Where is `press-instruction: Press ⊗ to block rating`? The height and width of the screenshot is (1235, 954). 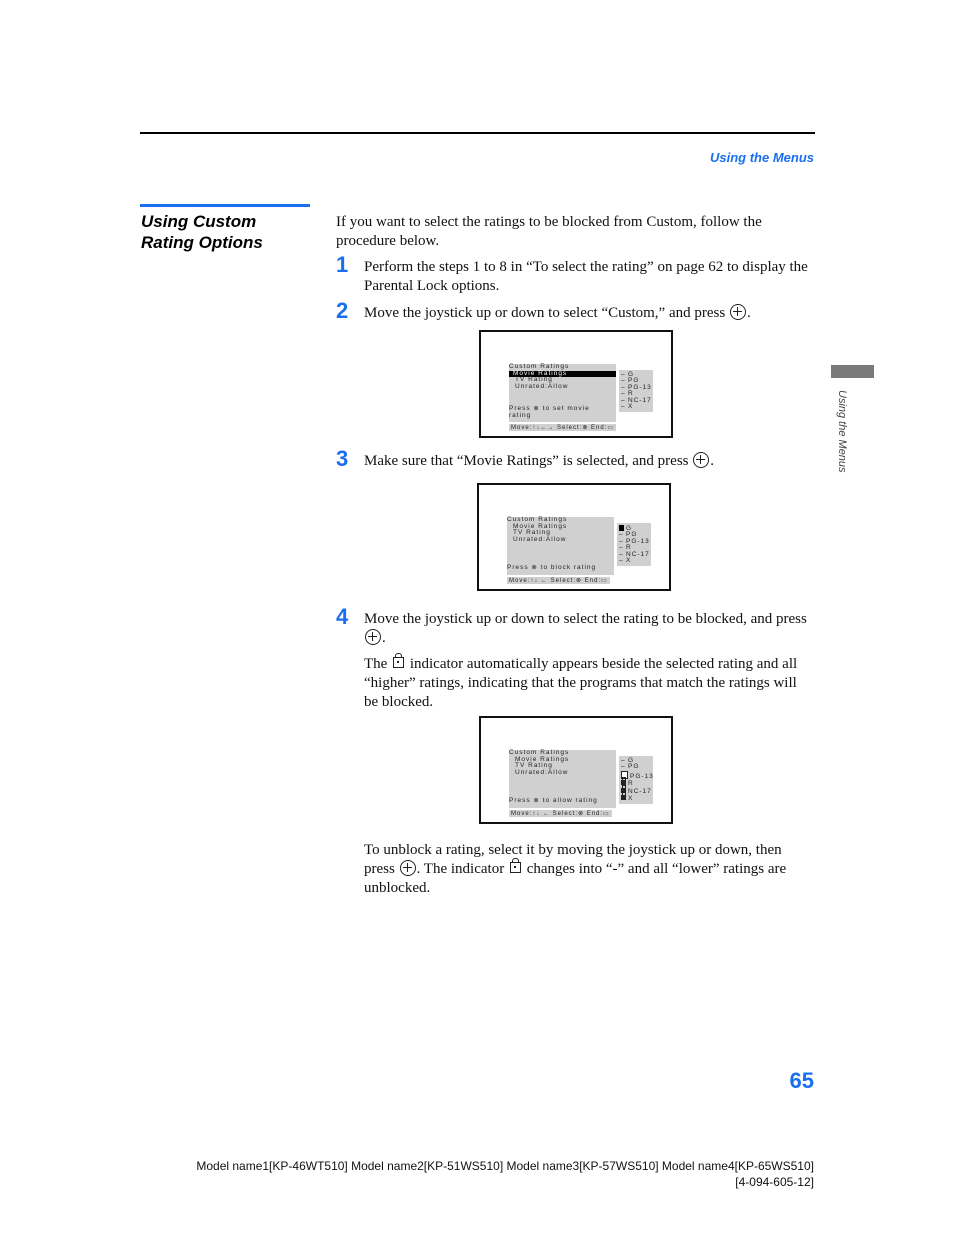
press-instruction: Press ⊗ to block rating is located at coordinates (552, 567).